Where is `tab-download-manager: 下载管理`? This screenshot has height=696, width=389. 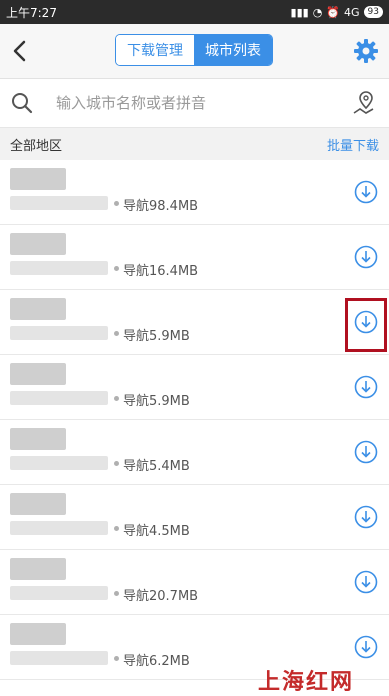 tab-download-manager: 下载管理 is located at coordinates (155, 50).